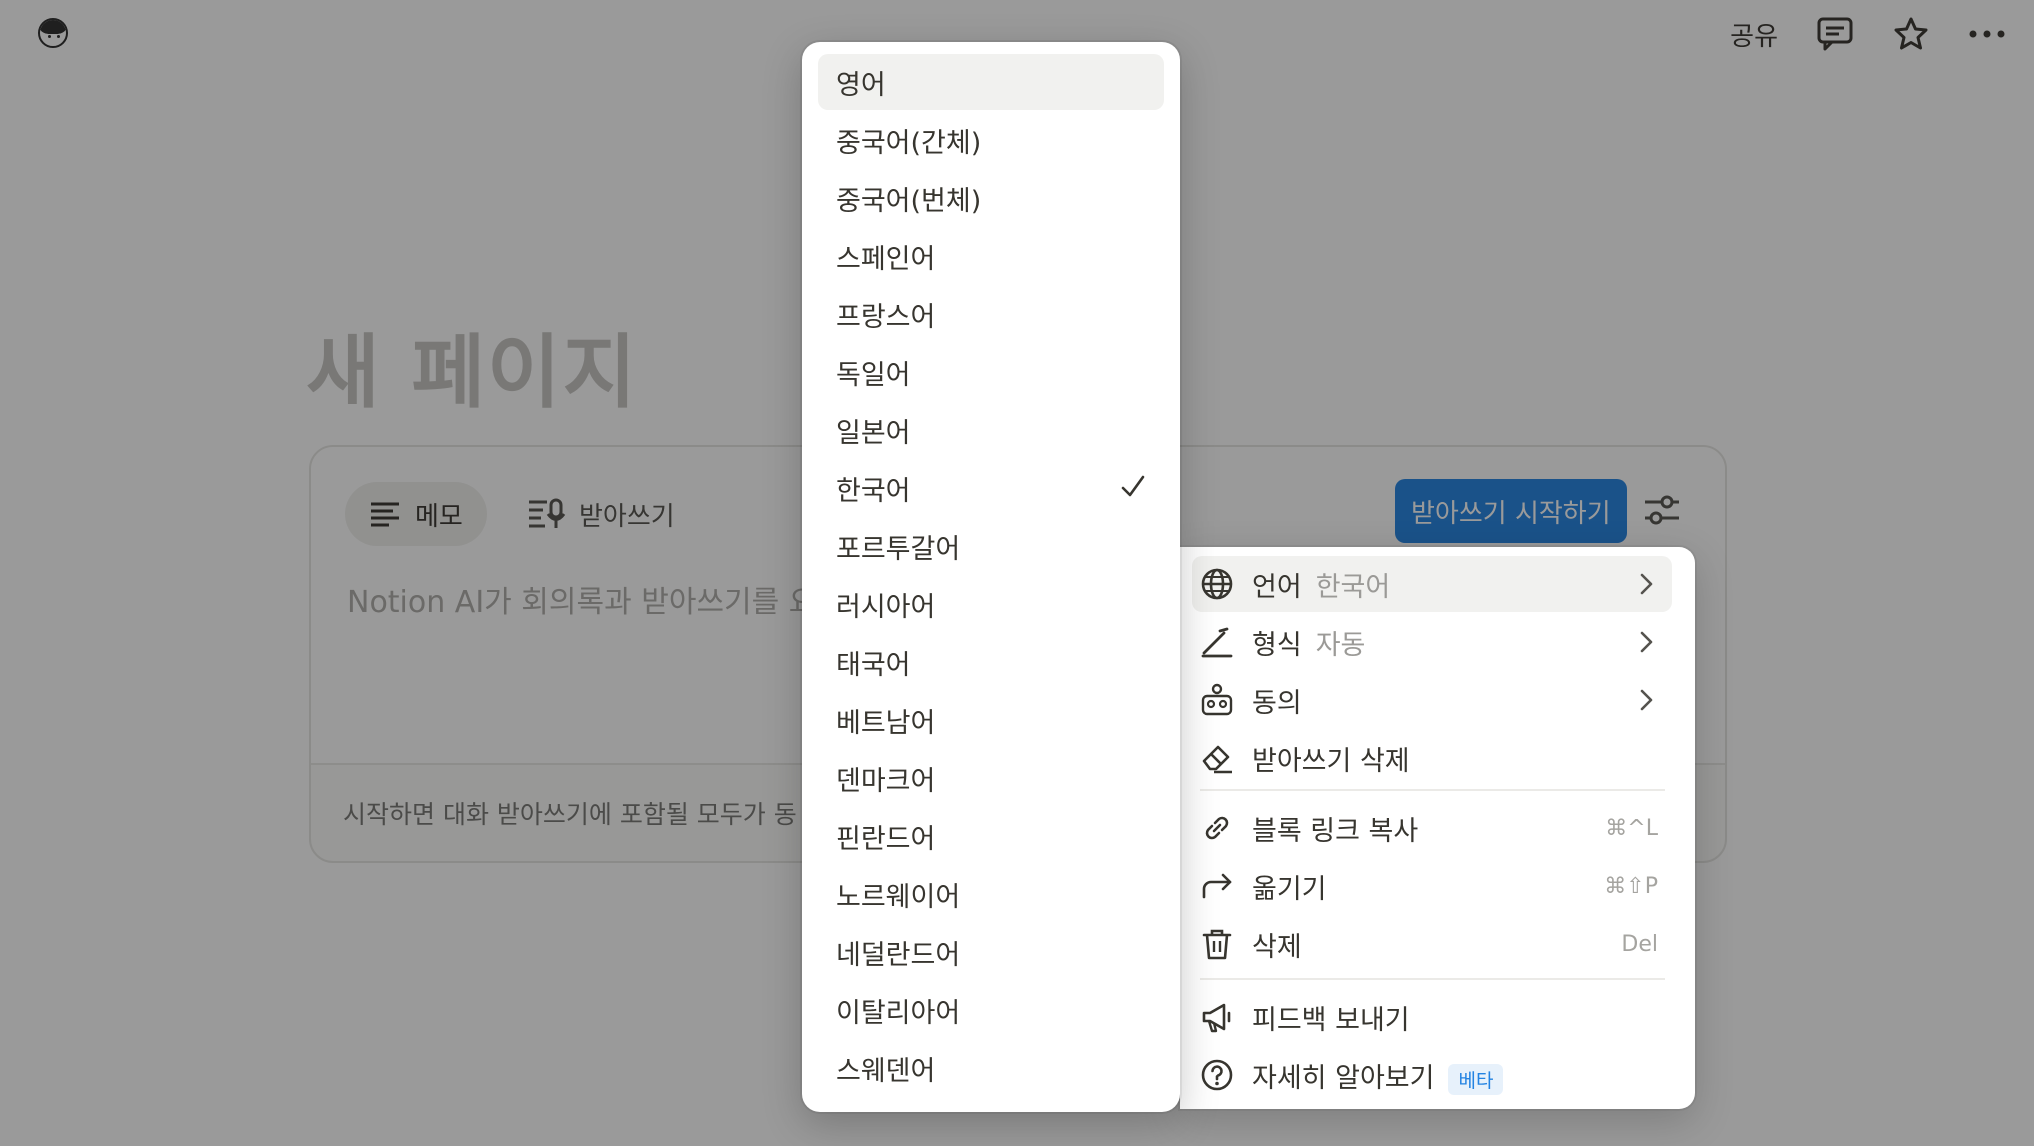  I want to click on language-option: 핀란드어, so click(991, 836).